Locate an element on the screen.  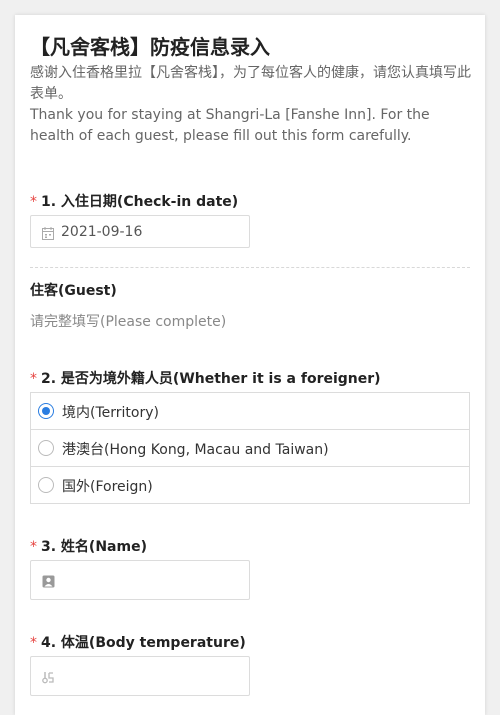
name-input is located at coordinates (140, 580).